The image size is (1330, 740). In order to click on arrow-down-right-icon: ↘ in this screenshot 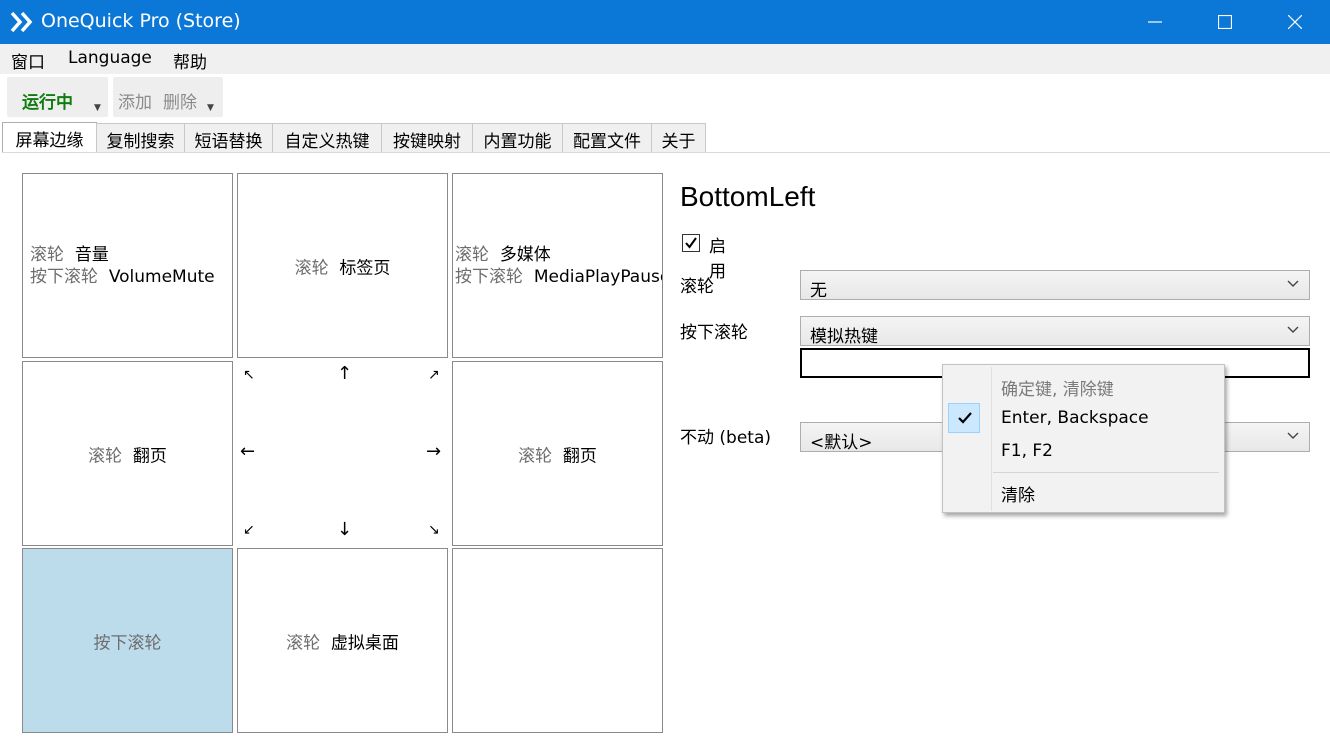, I will do `click(434, 530)`.